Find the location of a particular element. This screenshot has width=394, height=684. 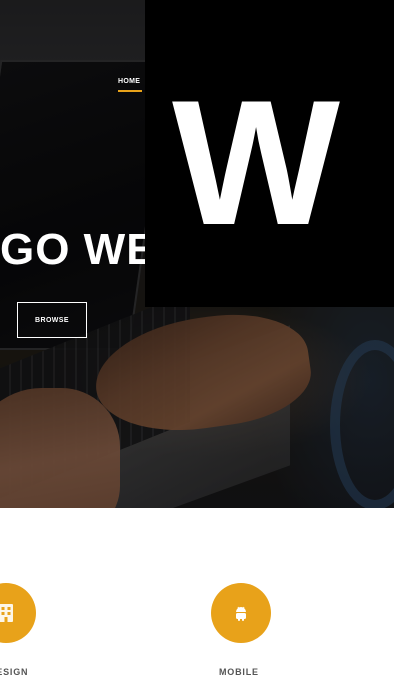

mobile-service-button is located at coordinates (241, 613).